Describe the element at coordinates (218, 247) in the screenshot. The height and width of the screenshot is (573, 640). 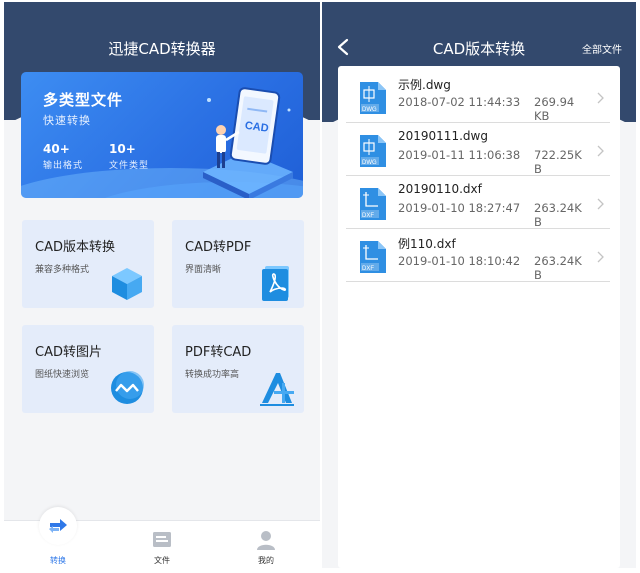
I see `card-title: CAD转PDF` at that location.